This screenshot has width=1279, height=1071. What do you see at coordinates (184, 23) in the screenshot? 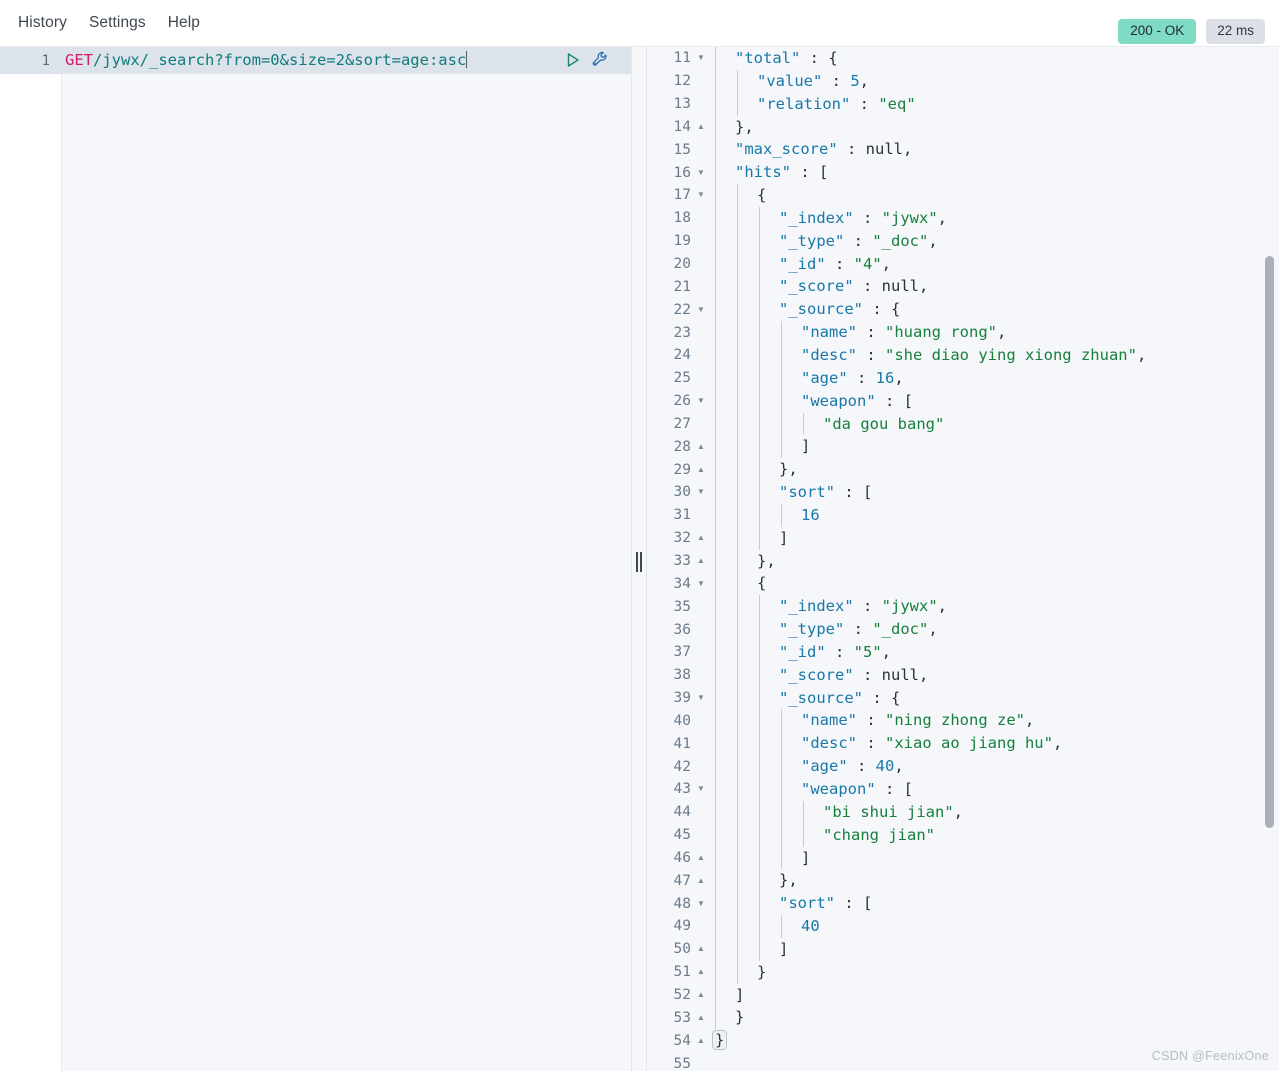
I see `menu-item-help: Help` at bounding box center [184, 23].